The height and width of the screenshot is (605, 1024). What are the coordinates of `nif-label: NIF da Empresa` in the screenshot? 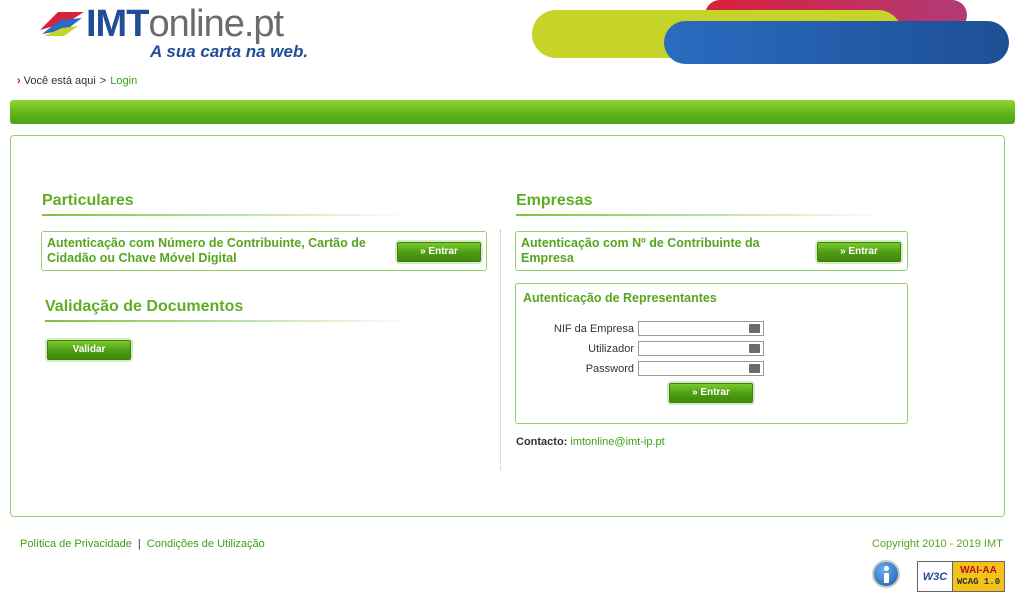 It's located at (593, 329).